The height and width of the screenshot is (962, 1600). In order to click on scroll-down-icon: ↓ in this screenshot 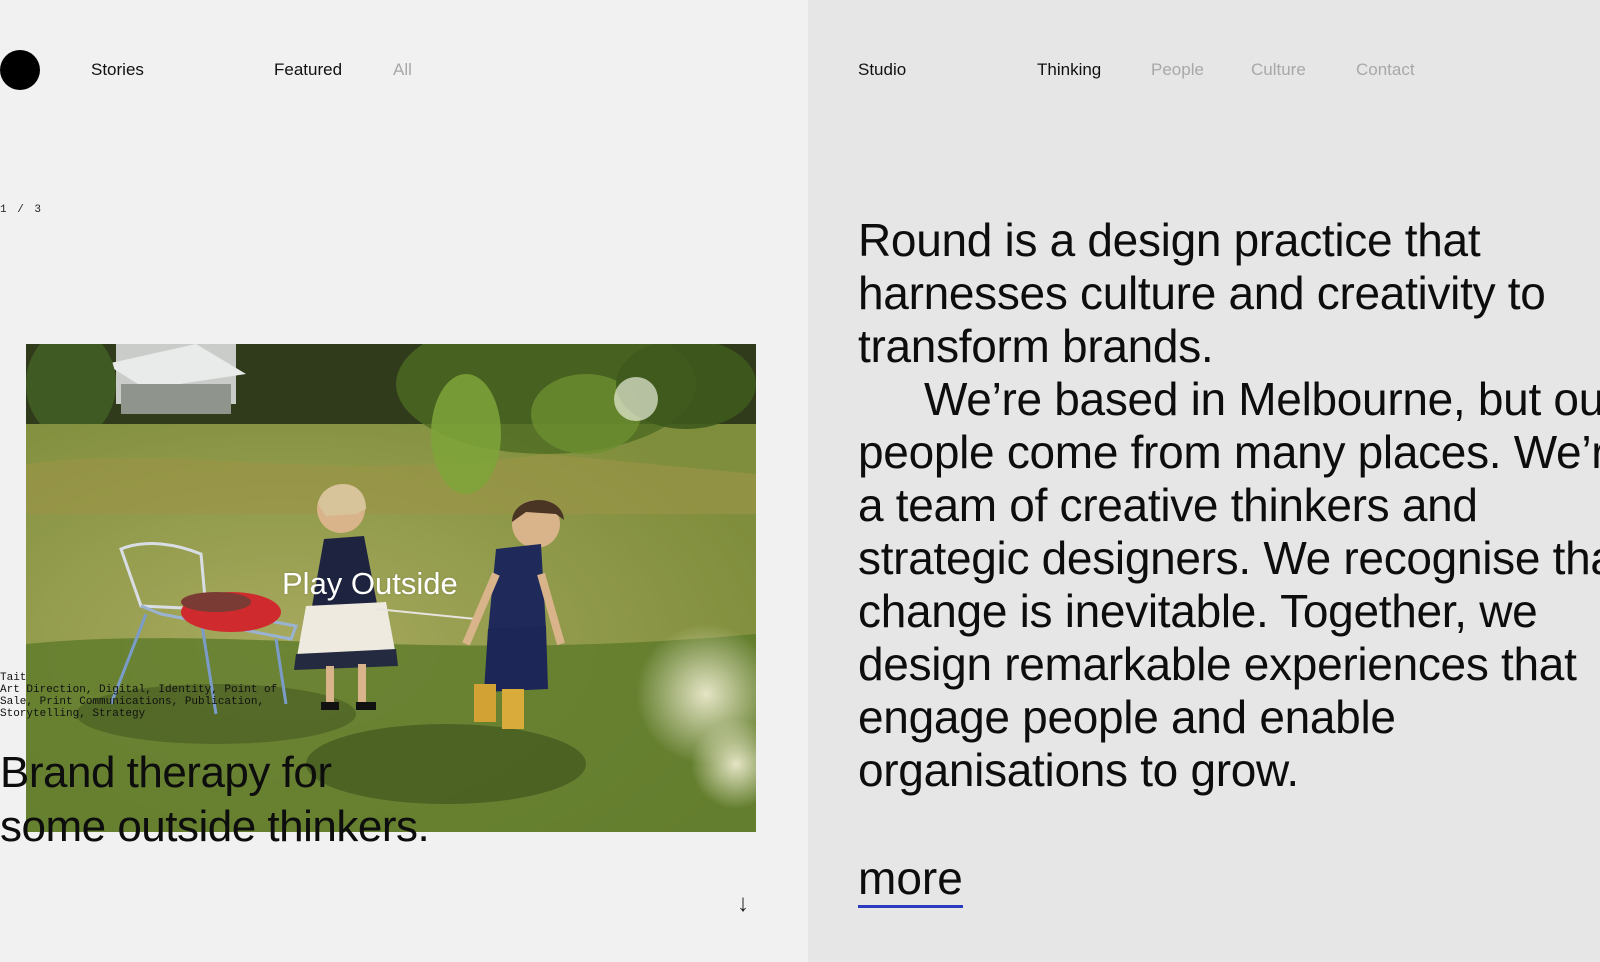, I will do `click(743, 904)`.